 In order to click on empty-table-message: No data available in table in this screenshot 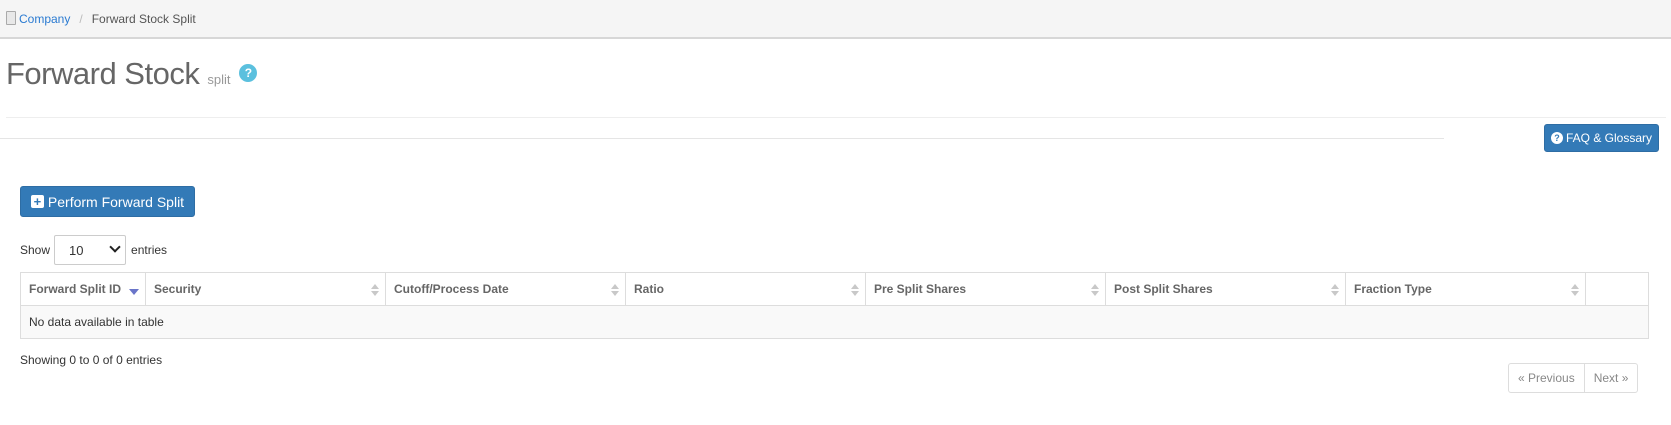, I will do `click(834, 322)`.